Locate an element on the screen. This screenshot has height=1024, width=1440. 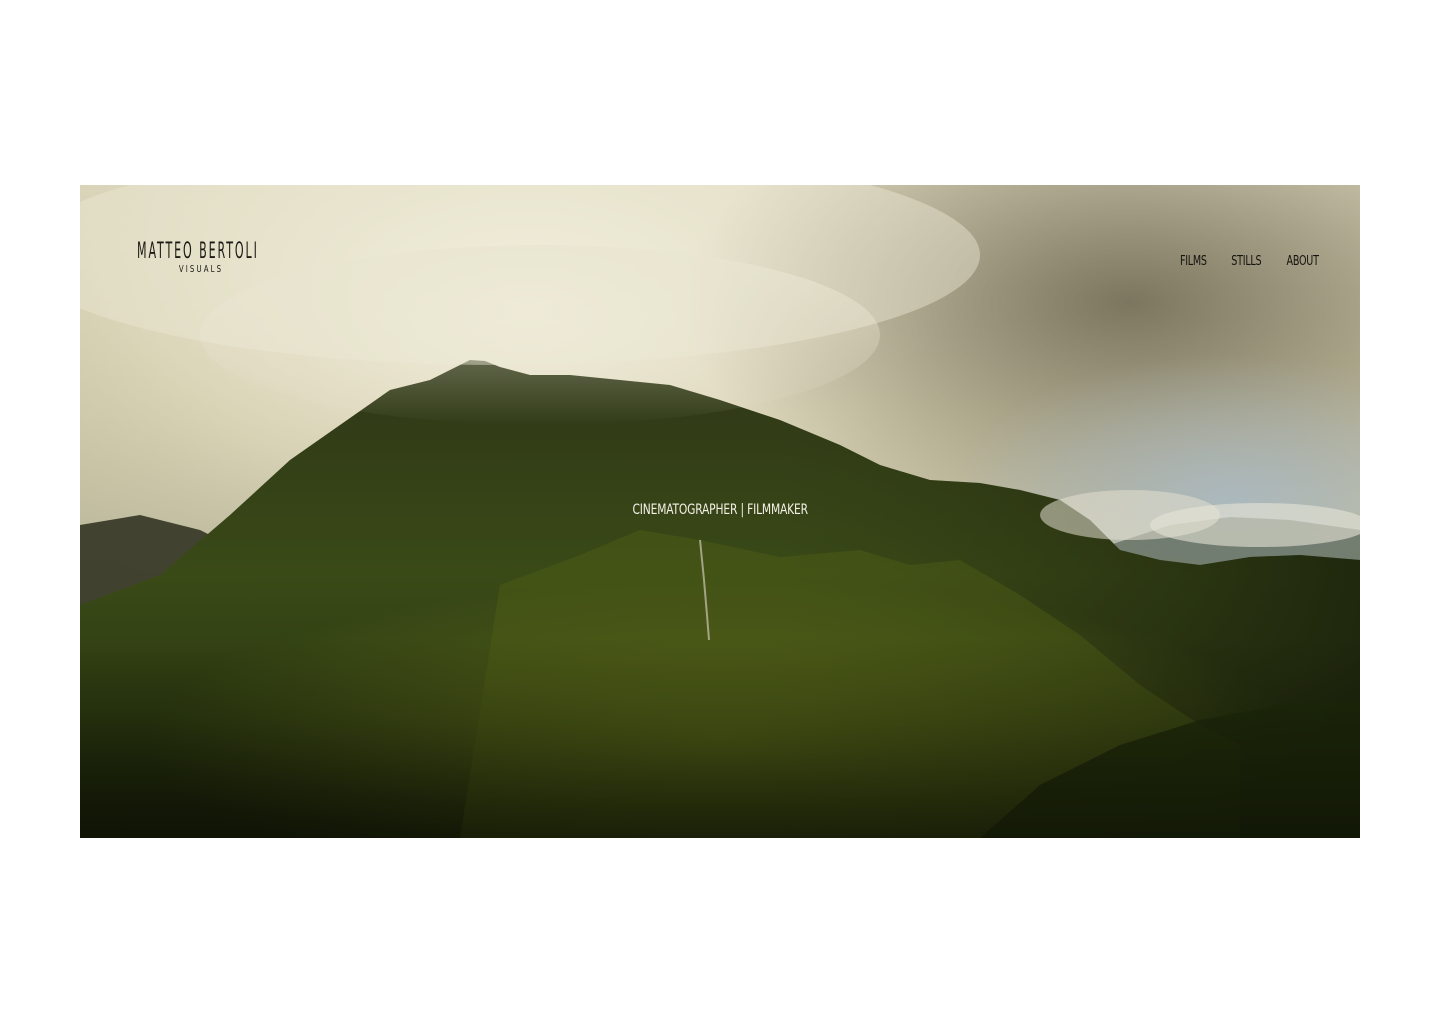
nav-item-films: FILMS is located at coordinates (1193, 261).